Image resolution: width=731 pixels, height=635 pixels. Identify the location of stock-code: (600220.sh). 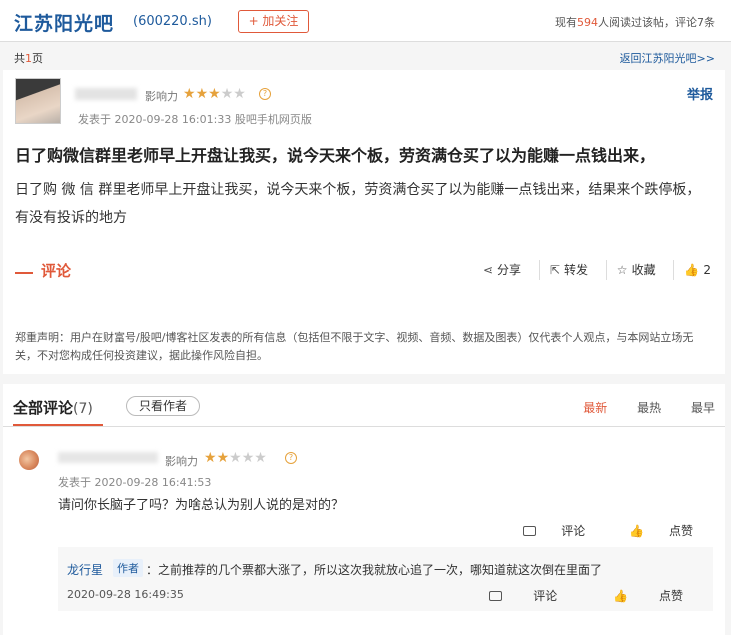
(172, 21).